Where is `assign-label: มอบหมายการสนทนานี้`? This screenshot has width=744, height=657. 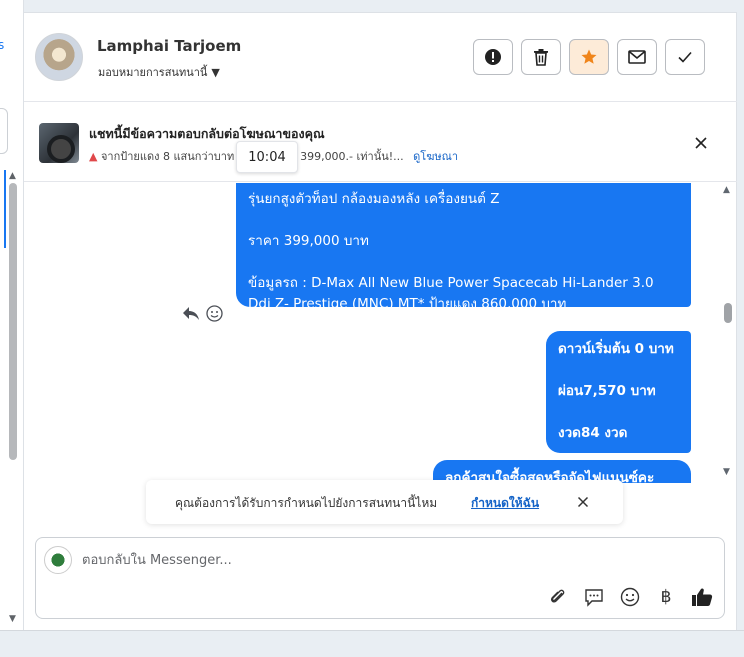
assign-label: มอบหมายการสนทนานี้ is located at coordinates (153, 72).